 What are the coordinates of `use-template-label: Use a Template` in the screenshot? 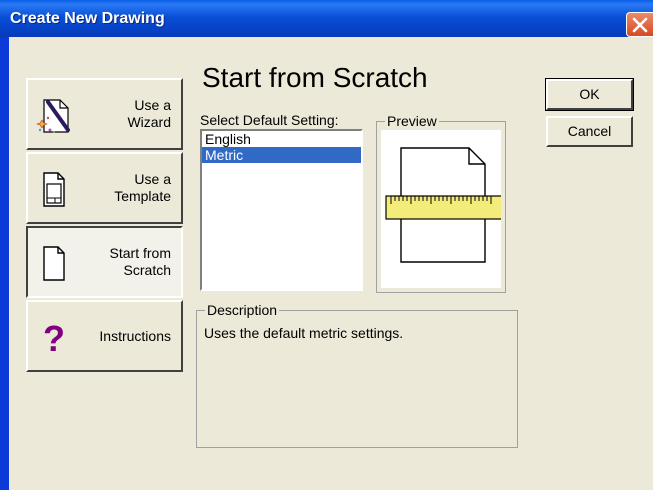 It's located at (142, 187).